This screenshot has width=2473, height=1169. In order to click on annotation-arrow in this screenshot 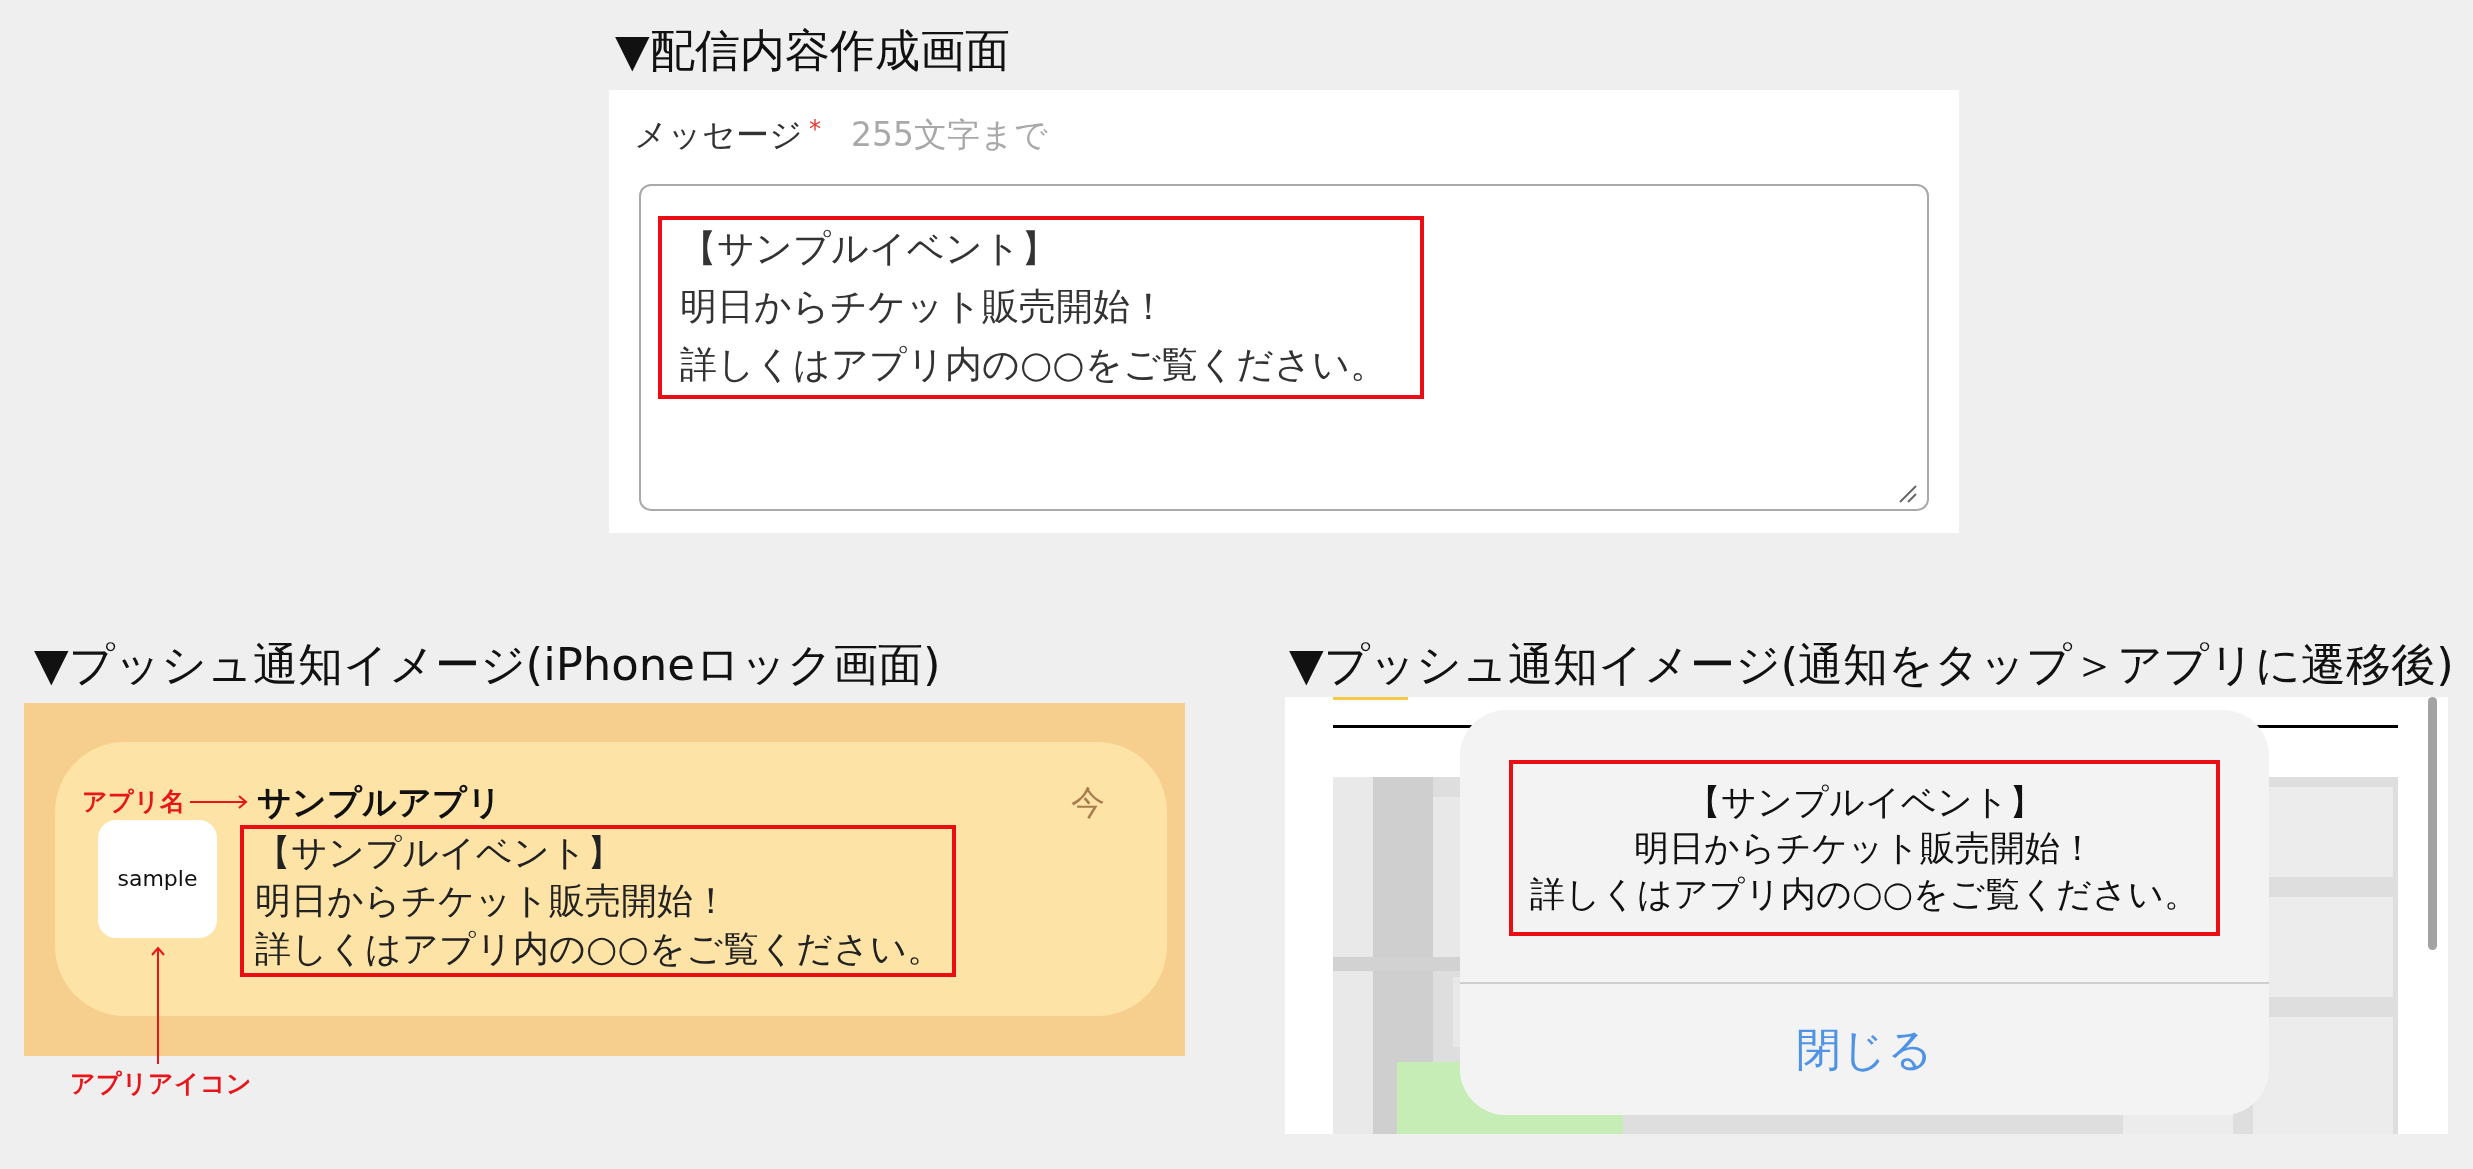, I will do `click(219, 802)`.